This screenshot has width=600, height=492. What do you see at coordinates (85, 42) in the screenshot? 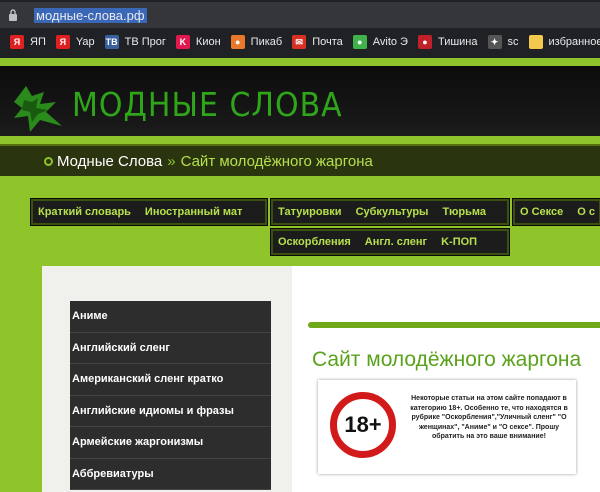
I see `bookmark-label: Yap` at bounding box center [85, 42].